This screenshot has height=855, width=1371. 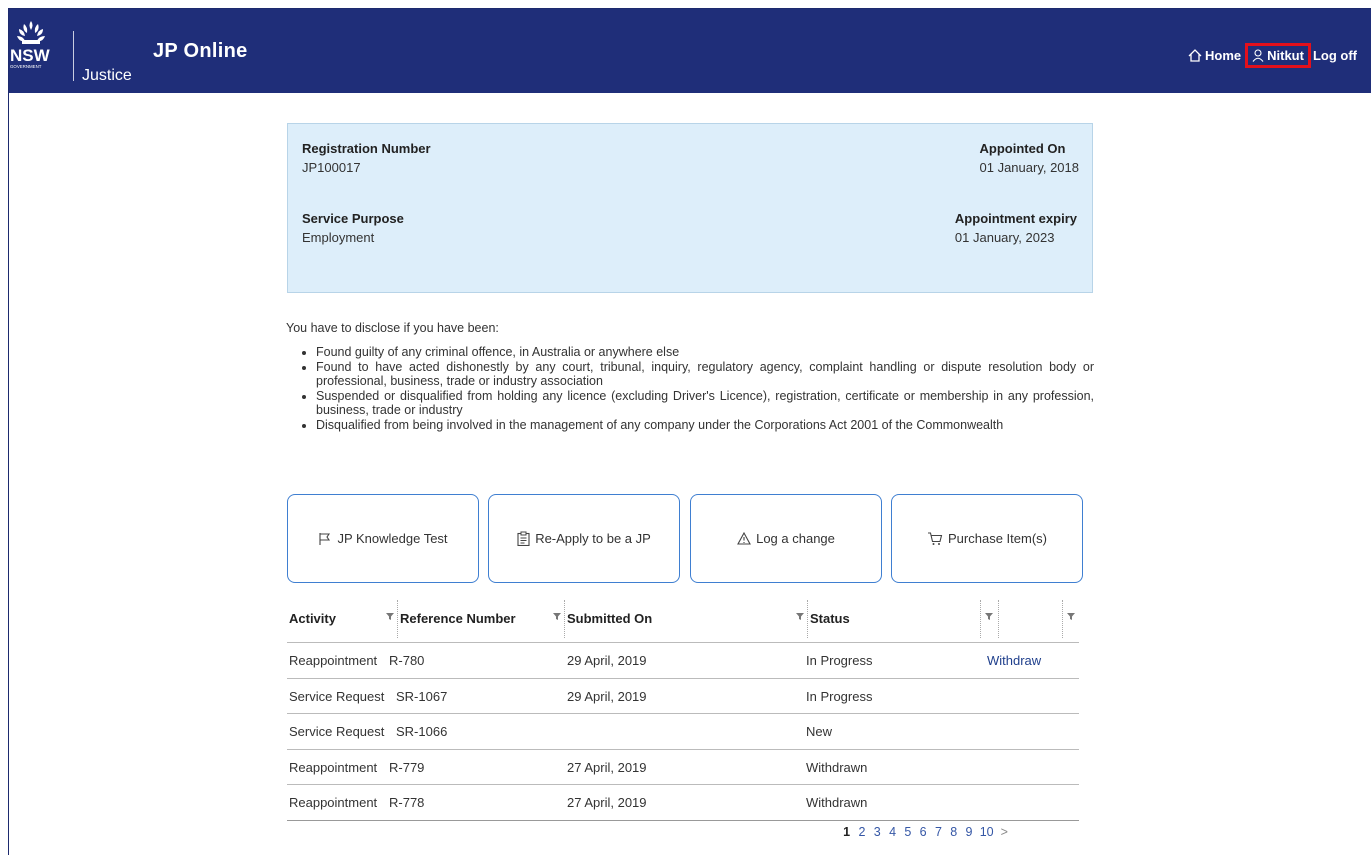 What do you see at coordinates (907, 832) in the screenshot?
I see `page-link: 5` at bounding box center [907, 832].